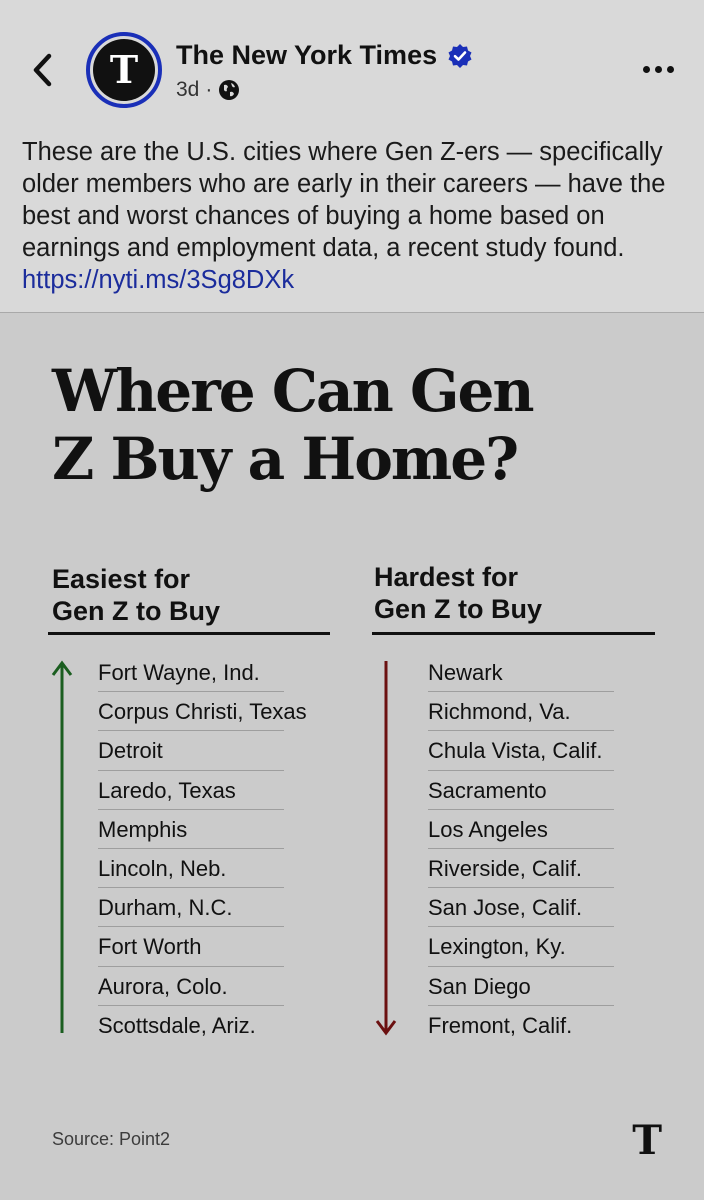 This screenshot has height=1200, width=704. Describe the element at coordinates (191, 751) in the screenshot. I see `easiest-city: Detroit` at that location.